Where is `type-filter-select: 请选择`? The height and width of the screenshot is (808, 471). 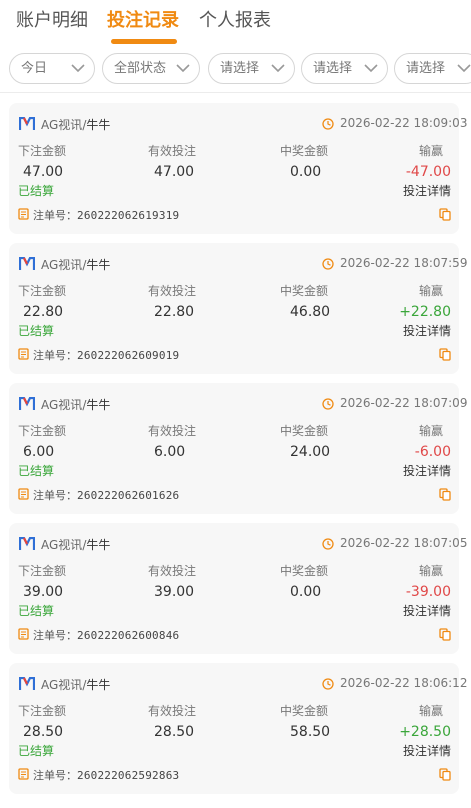
type-filter-select: 请选择 is located at coordinates (432, 68).